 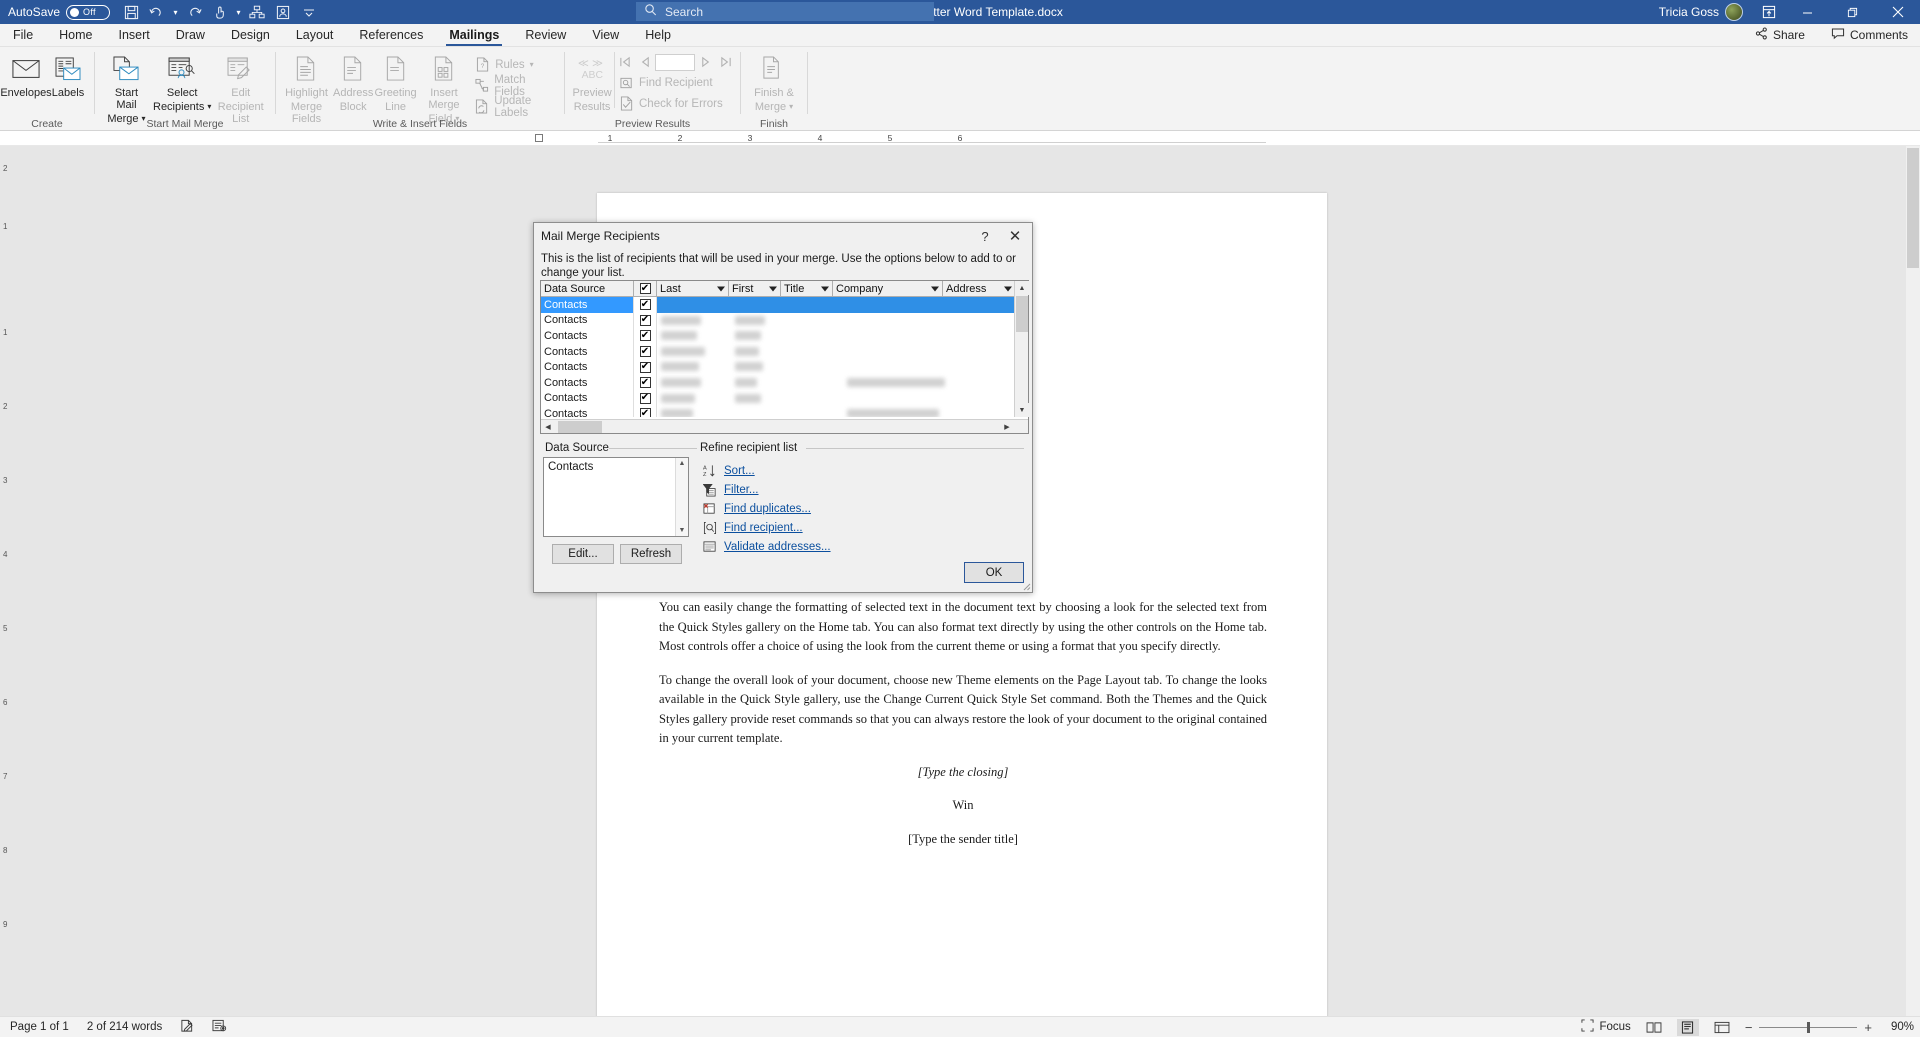 What do you see at coordinates (257, 12) in the screenshot?
I see `organization-chart-icon` at bounding box center [257, 12].